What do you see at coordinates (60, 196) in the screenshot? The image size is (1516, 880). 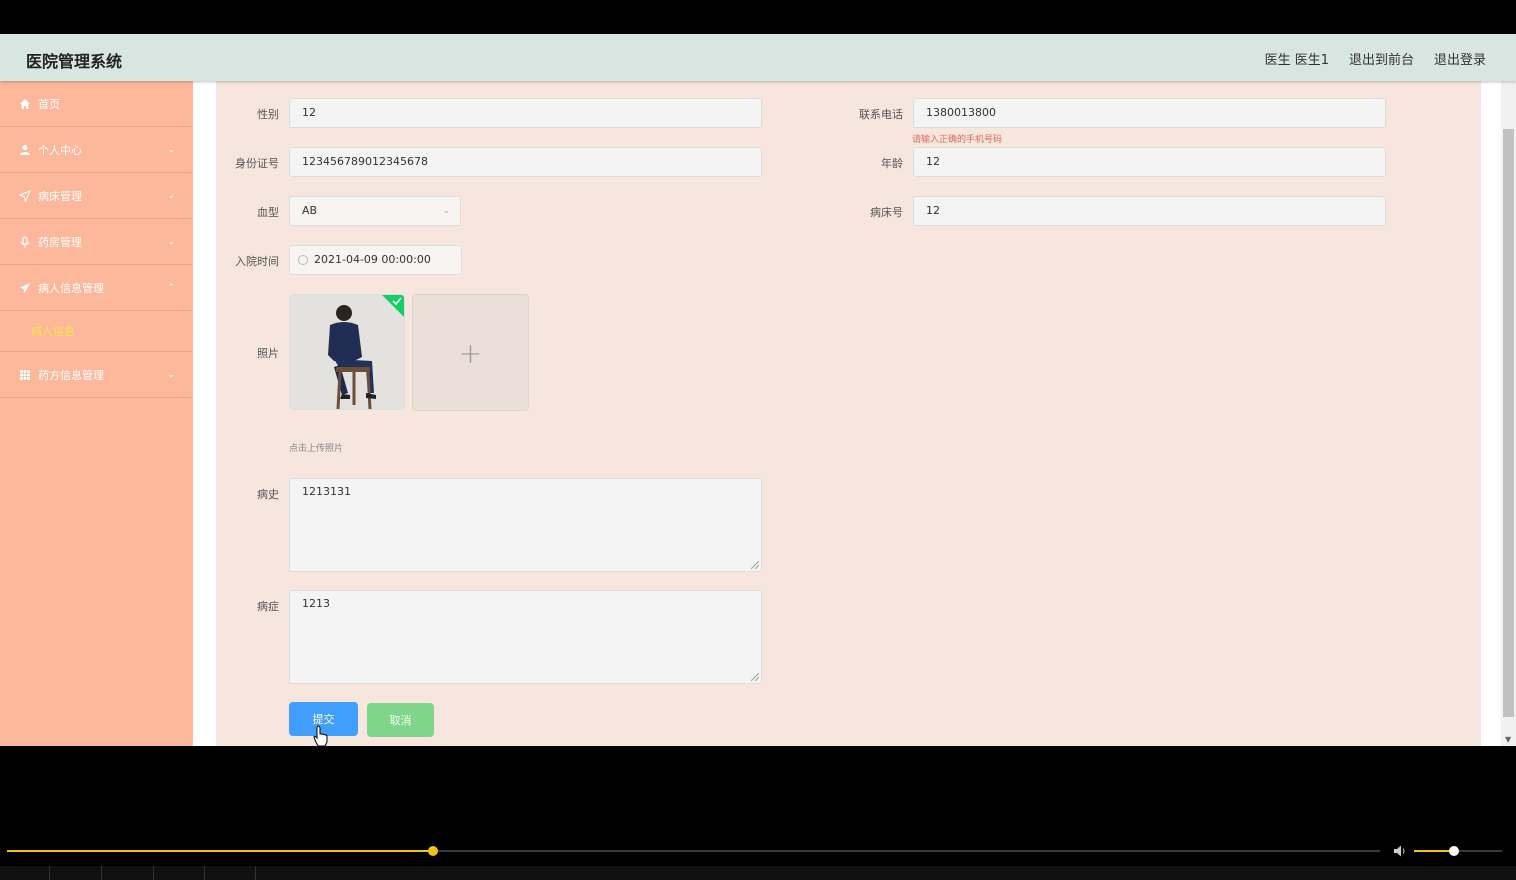 I see `sidebar-item-label: 病床管理` at bounding box center [60, 196].